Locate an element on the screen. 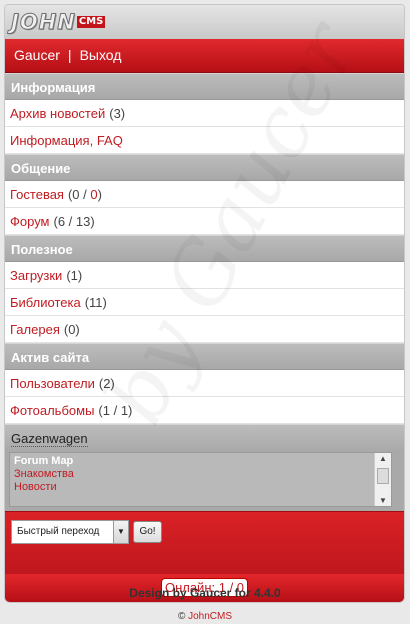  menu-item-count: (1) is located at coordinates (74, 275).